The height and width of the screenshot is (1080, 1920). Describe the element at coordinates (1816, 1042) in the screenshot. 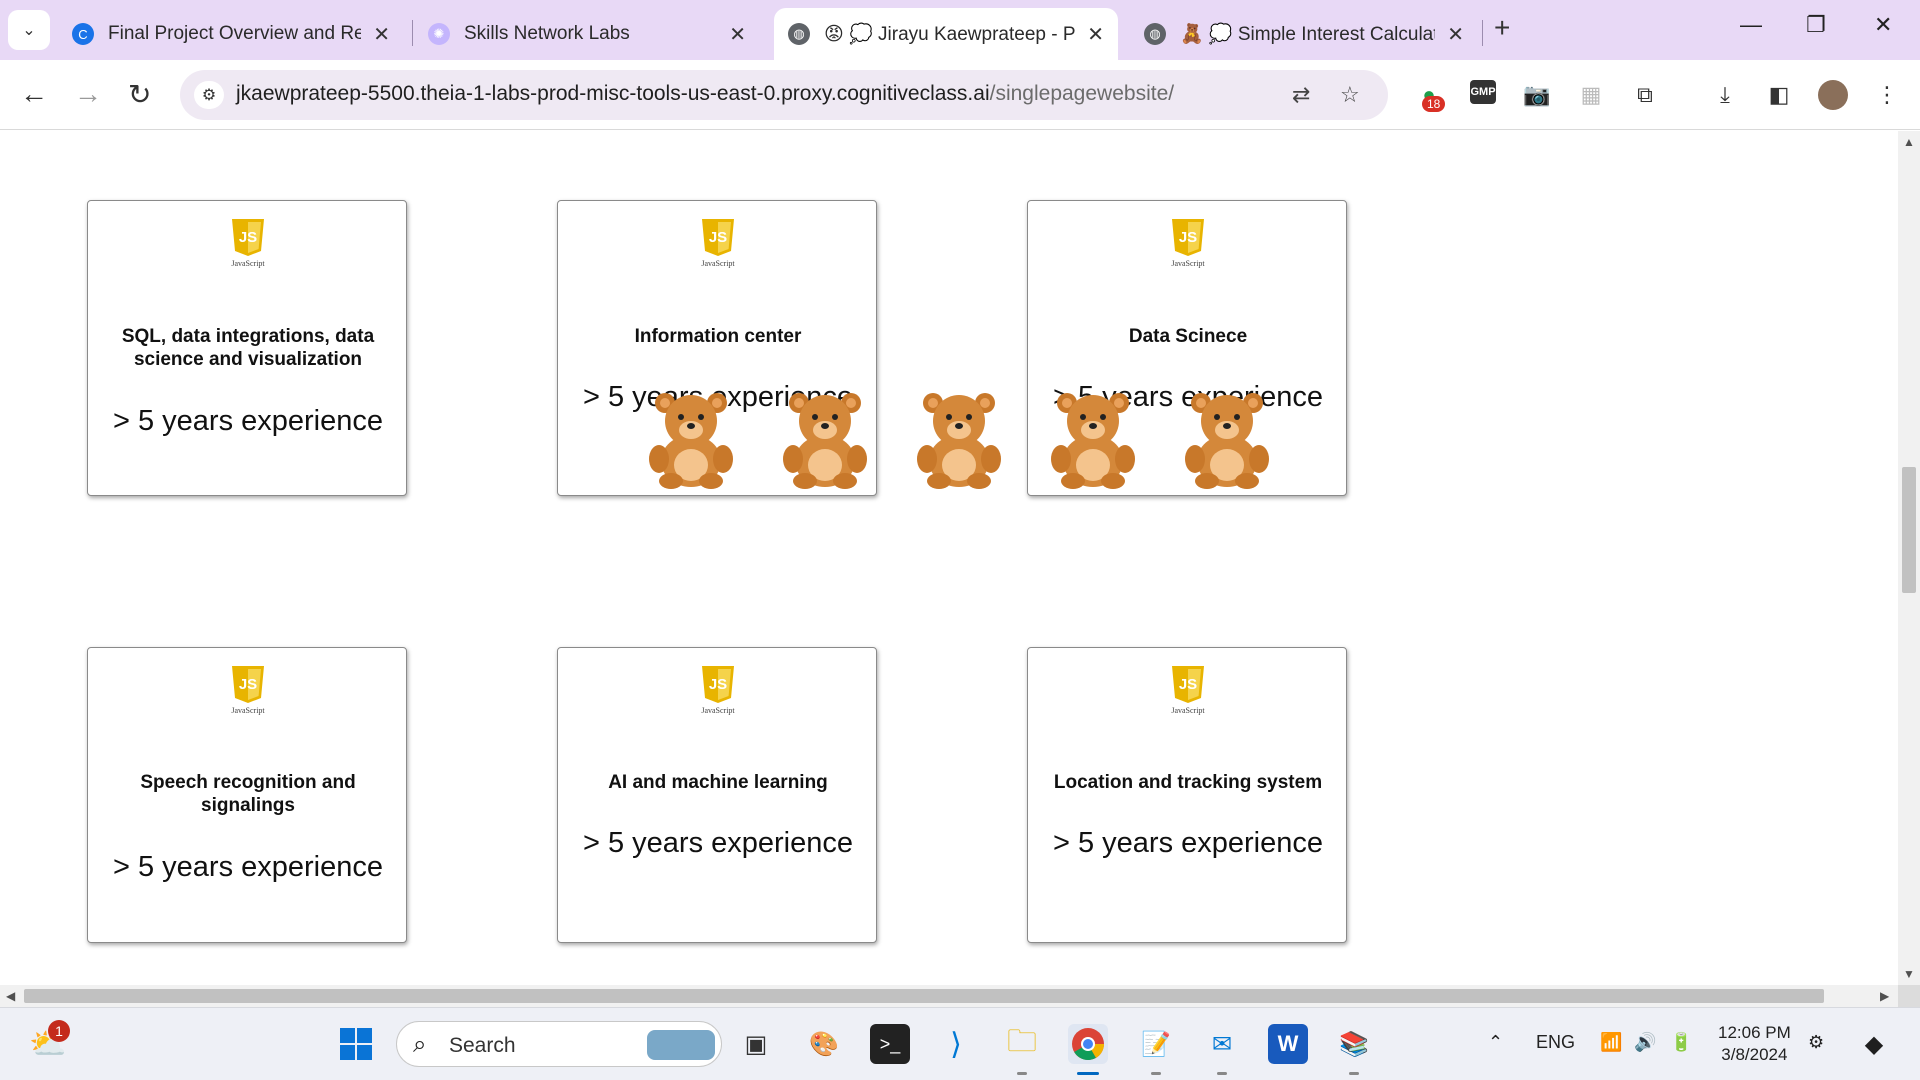

I see `focus-assist-icon: ⚙` at that location.